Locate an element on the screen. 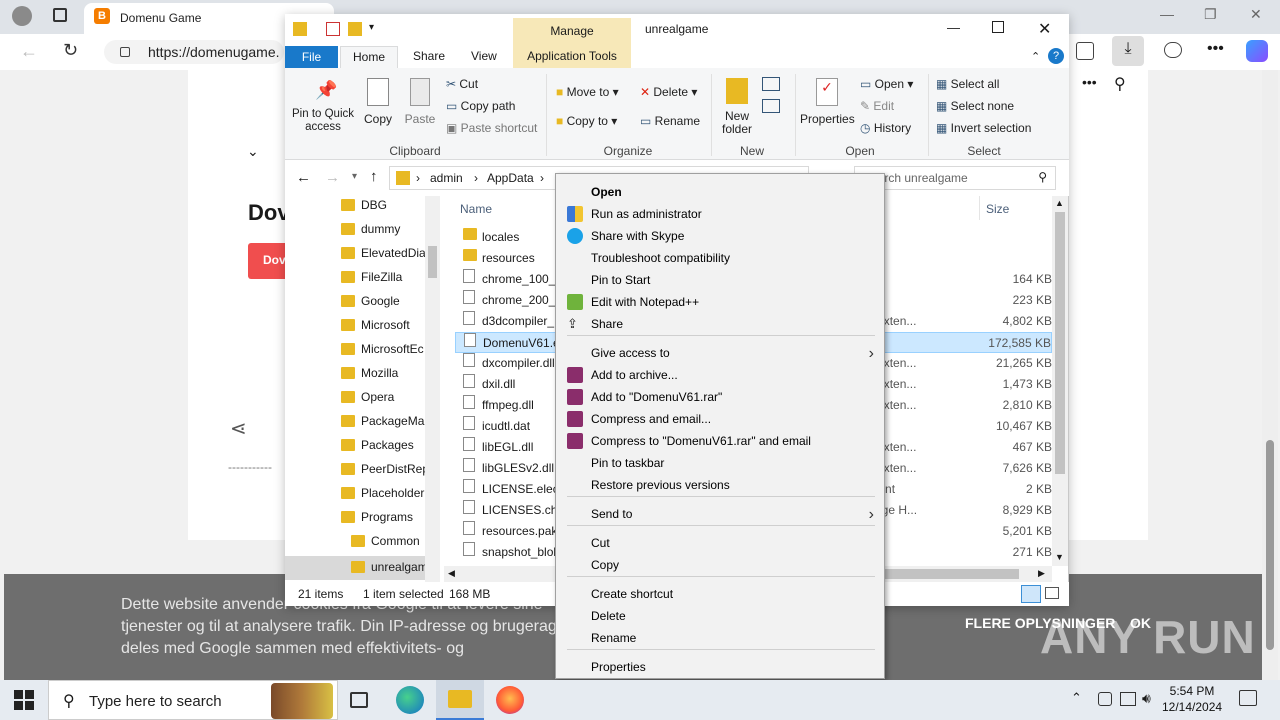 The width and height of the screenshot is (1280, 720). scroll-left-icon: ◀ is located at coordinates (451, 573).